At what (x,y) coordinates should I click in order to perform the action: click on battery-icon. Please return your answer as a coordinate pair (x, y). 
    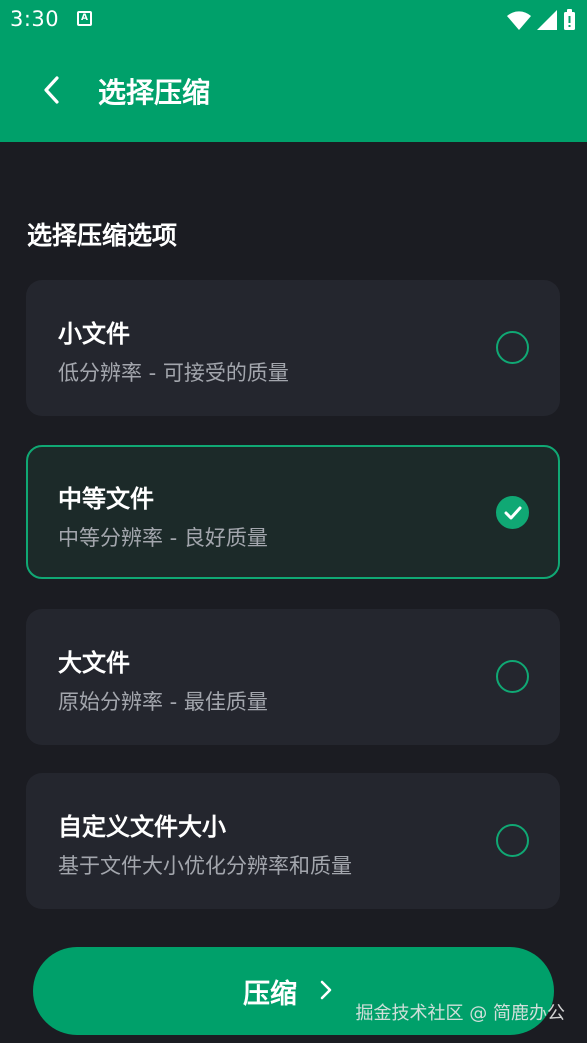
    Looking at the image, I should click on (569, 19).